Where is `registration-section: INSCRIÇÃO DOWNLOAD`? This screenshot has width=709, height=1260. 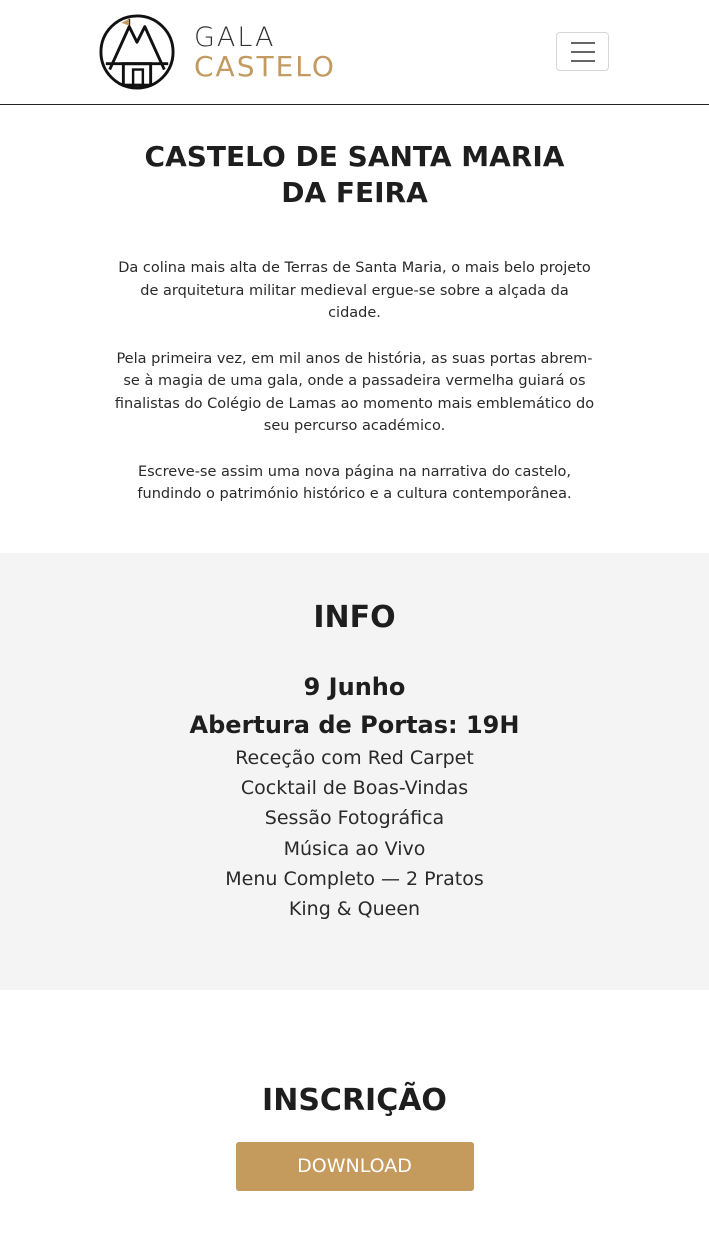
registration-section: INSCRIÇÃO DOWNLOAD is located at coordinates (354, 1137).